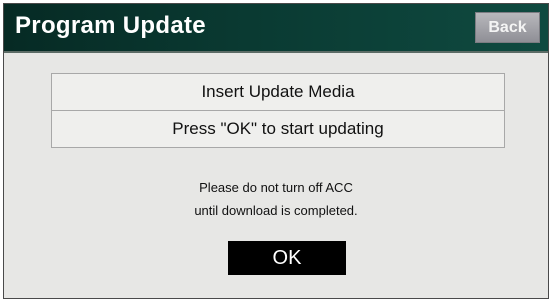 This screenshot has height=303, width=554. What do you see at coordinates (110, 25) in the screenshot?
I see `page-title: Program Update` at bounding box center [110, 25].